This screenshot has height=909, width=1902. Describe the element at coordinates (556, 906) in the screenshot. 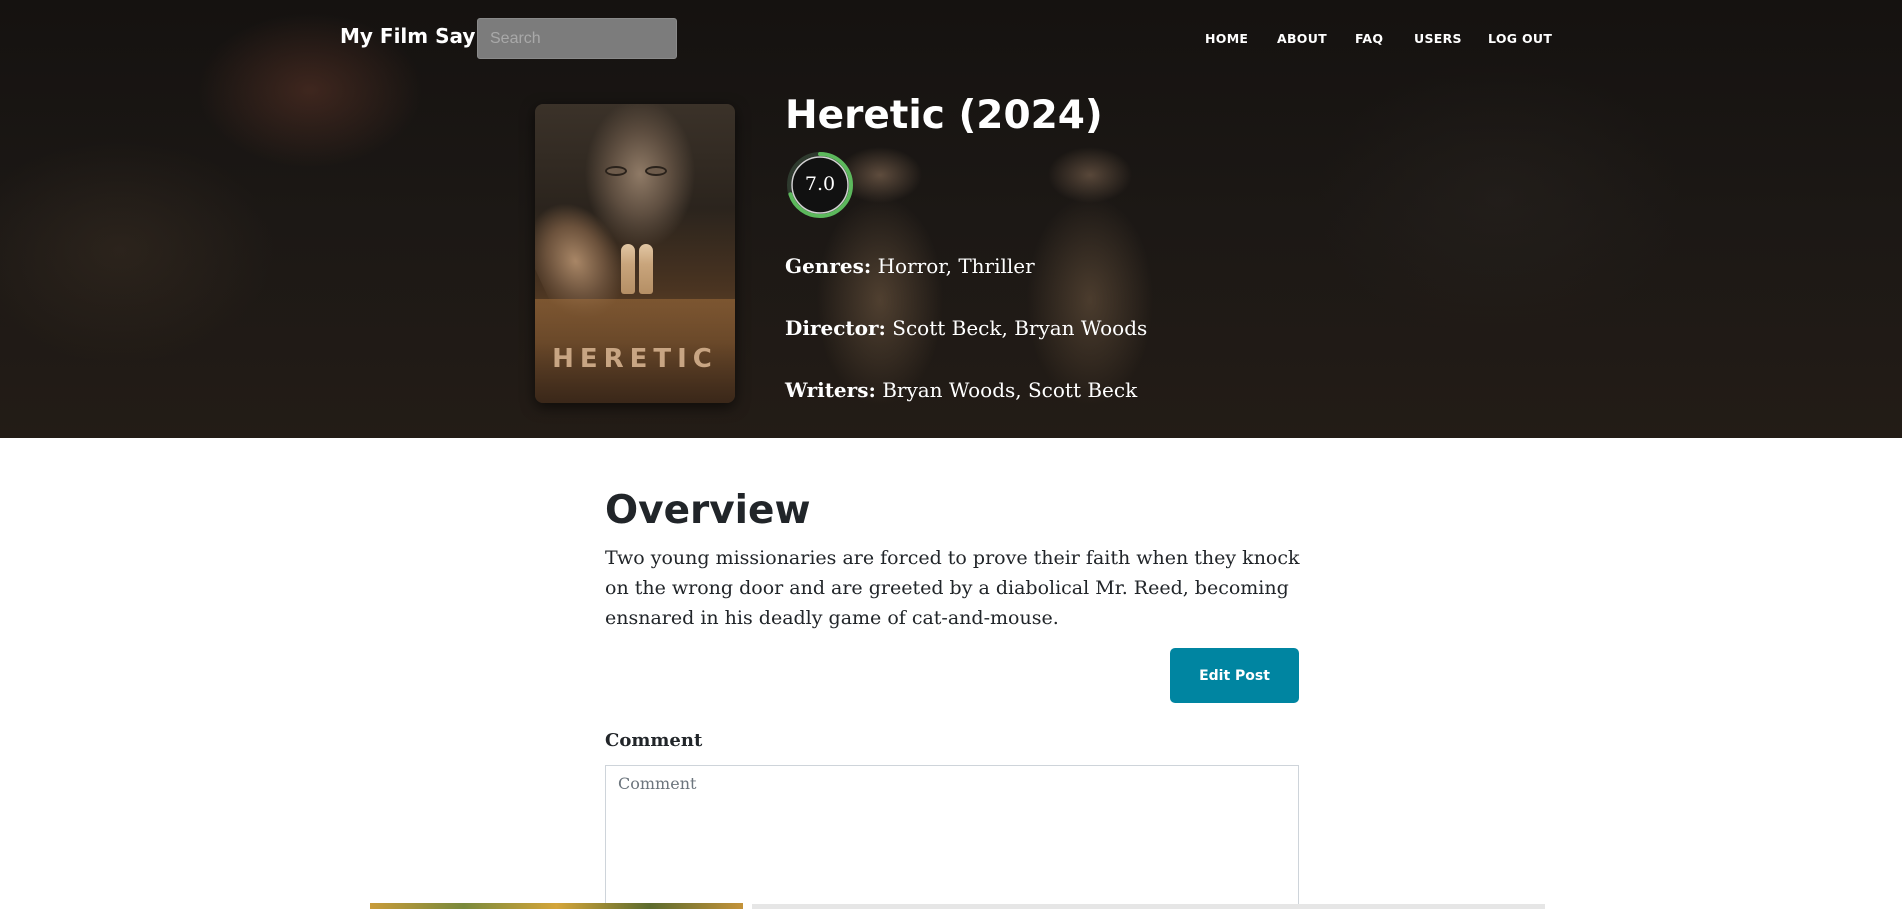

I see `next-item-thumbnail` at that location.